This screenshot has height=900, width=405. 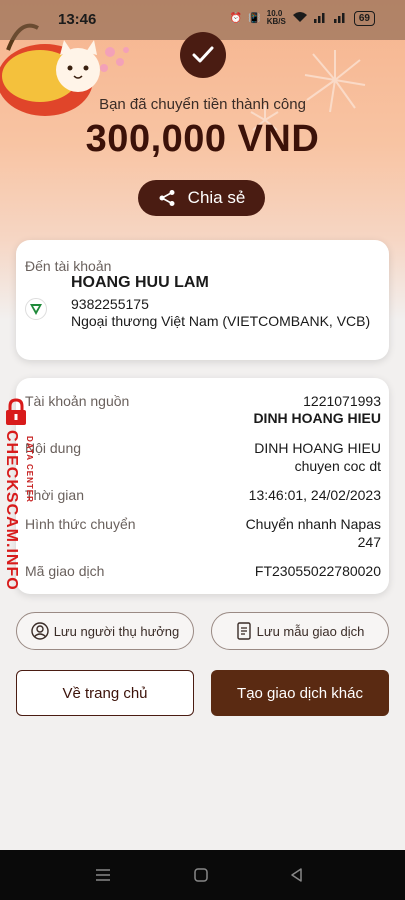 I want to click on save-recipient-button: Lưu người thụ hưởng, so click(x=105, y=631).